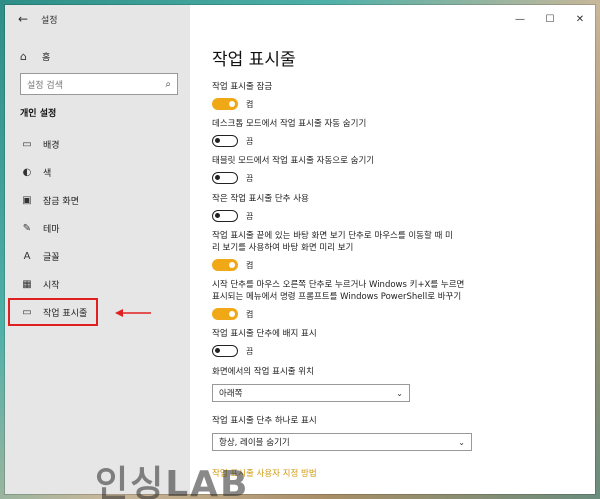 This screenshot has height=499, width=600. I want to click on home-item: ⌂ 홈, so click(97, 56).